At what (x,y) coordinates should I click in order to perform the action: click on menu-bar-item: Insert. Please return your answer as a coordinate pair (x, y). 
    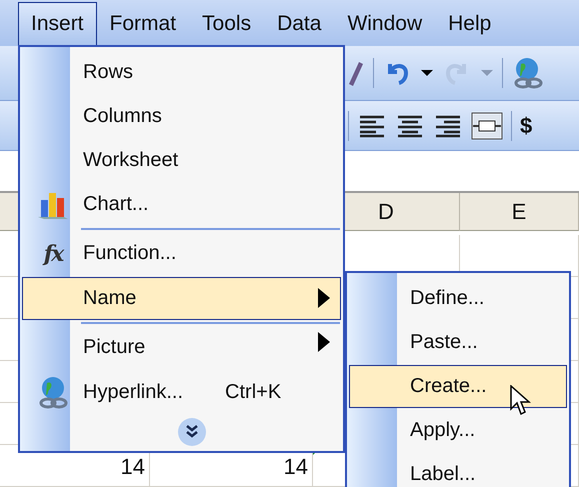
    Looking at the image, I should click on (57, 24).